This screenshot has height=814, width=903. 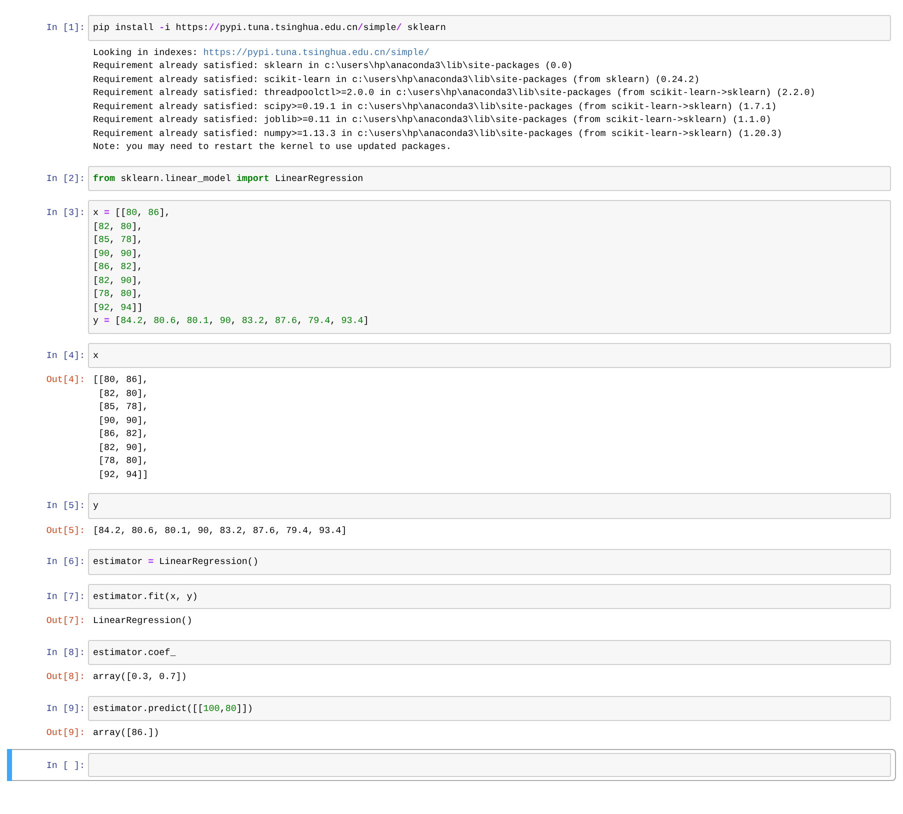 What do you see at coordinates (65, 379) in the screenshot?
I see `output-prompt: Out[4]:` at bounding box center [65, 379].